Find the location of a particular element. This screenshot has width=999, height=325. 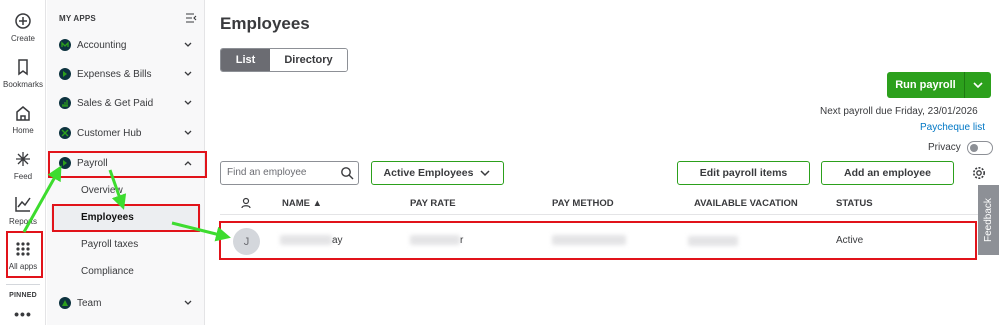

annotation-all-apps is located at coordinates (24, 254).